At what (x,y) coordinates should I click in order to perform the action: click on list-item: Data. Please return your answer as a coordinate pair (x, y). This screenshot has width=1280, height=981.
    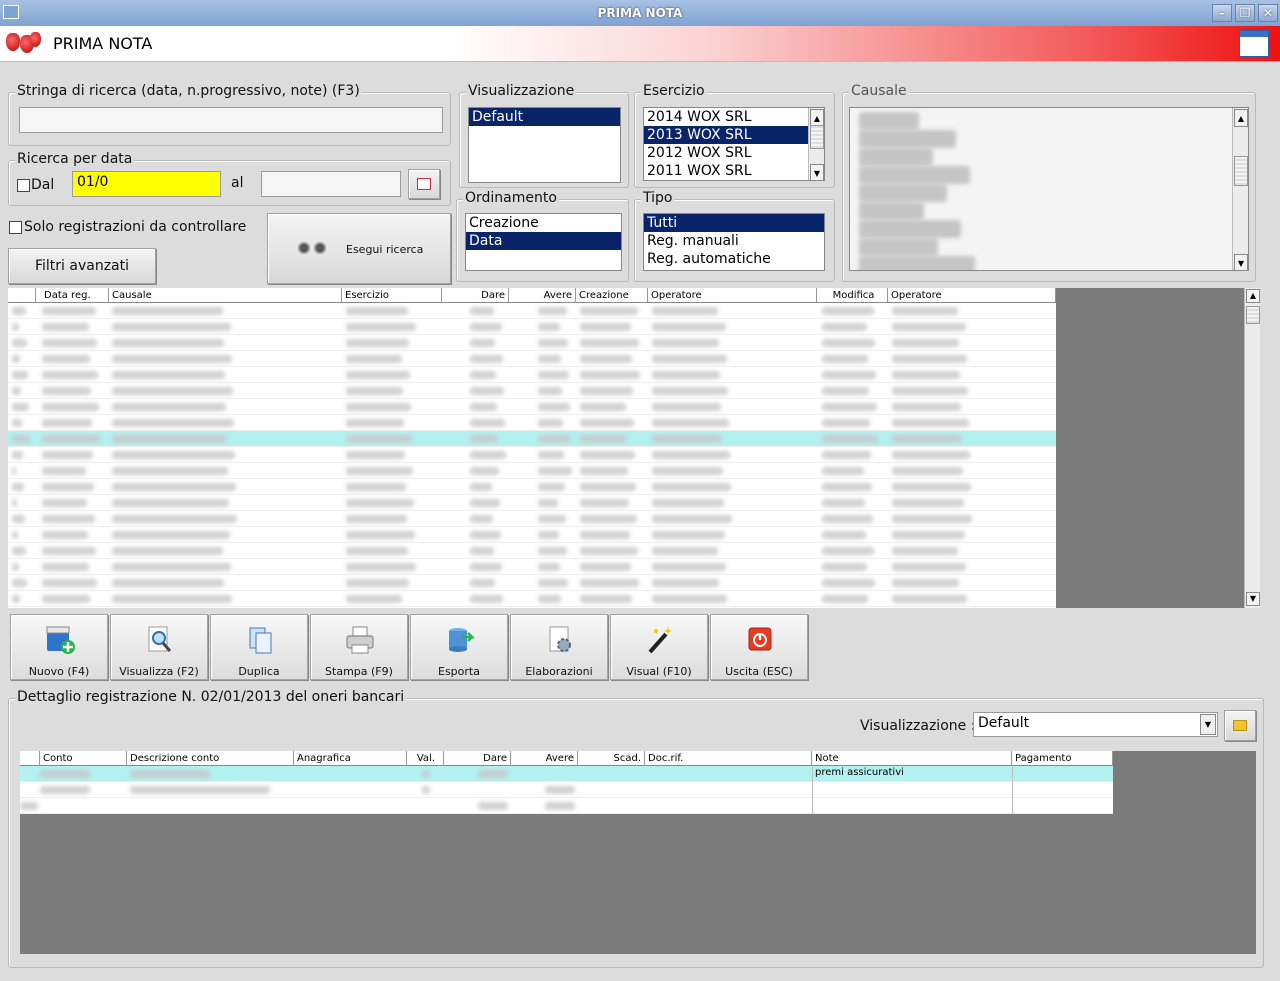
    Looking at the image, I should click on (543, 241).